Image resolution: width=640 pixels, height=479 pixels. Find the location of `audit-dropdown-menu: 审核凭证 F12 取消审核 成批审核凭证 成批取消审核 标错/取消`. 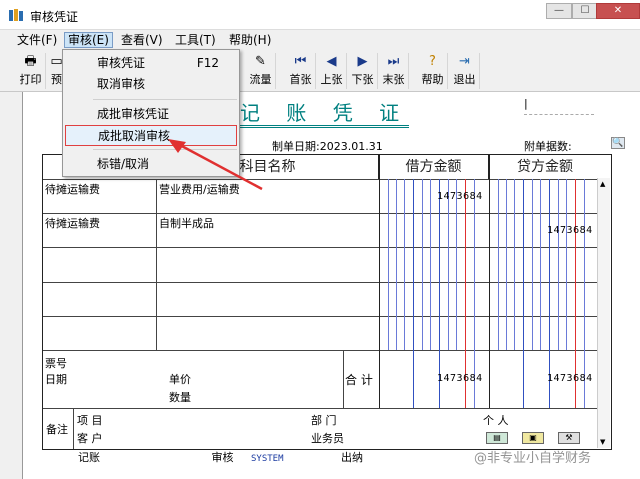

audit-dropdown-menu: 审核凭证 F12 取消审核 成批审核凭证 成批取消审核 标错/取消 is located at coordinates (151, 113).